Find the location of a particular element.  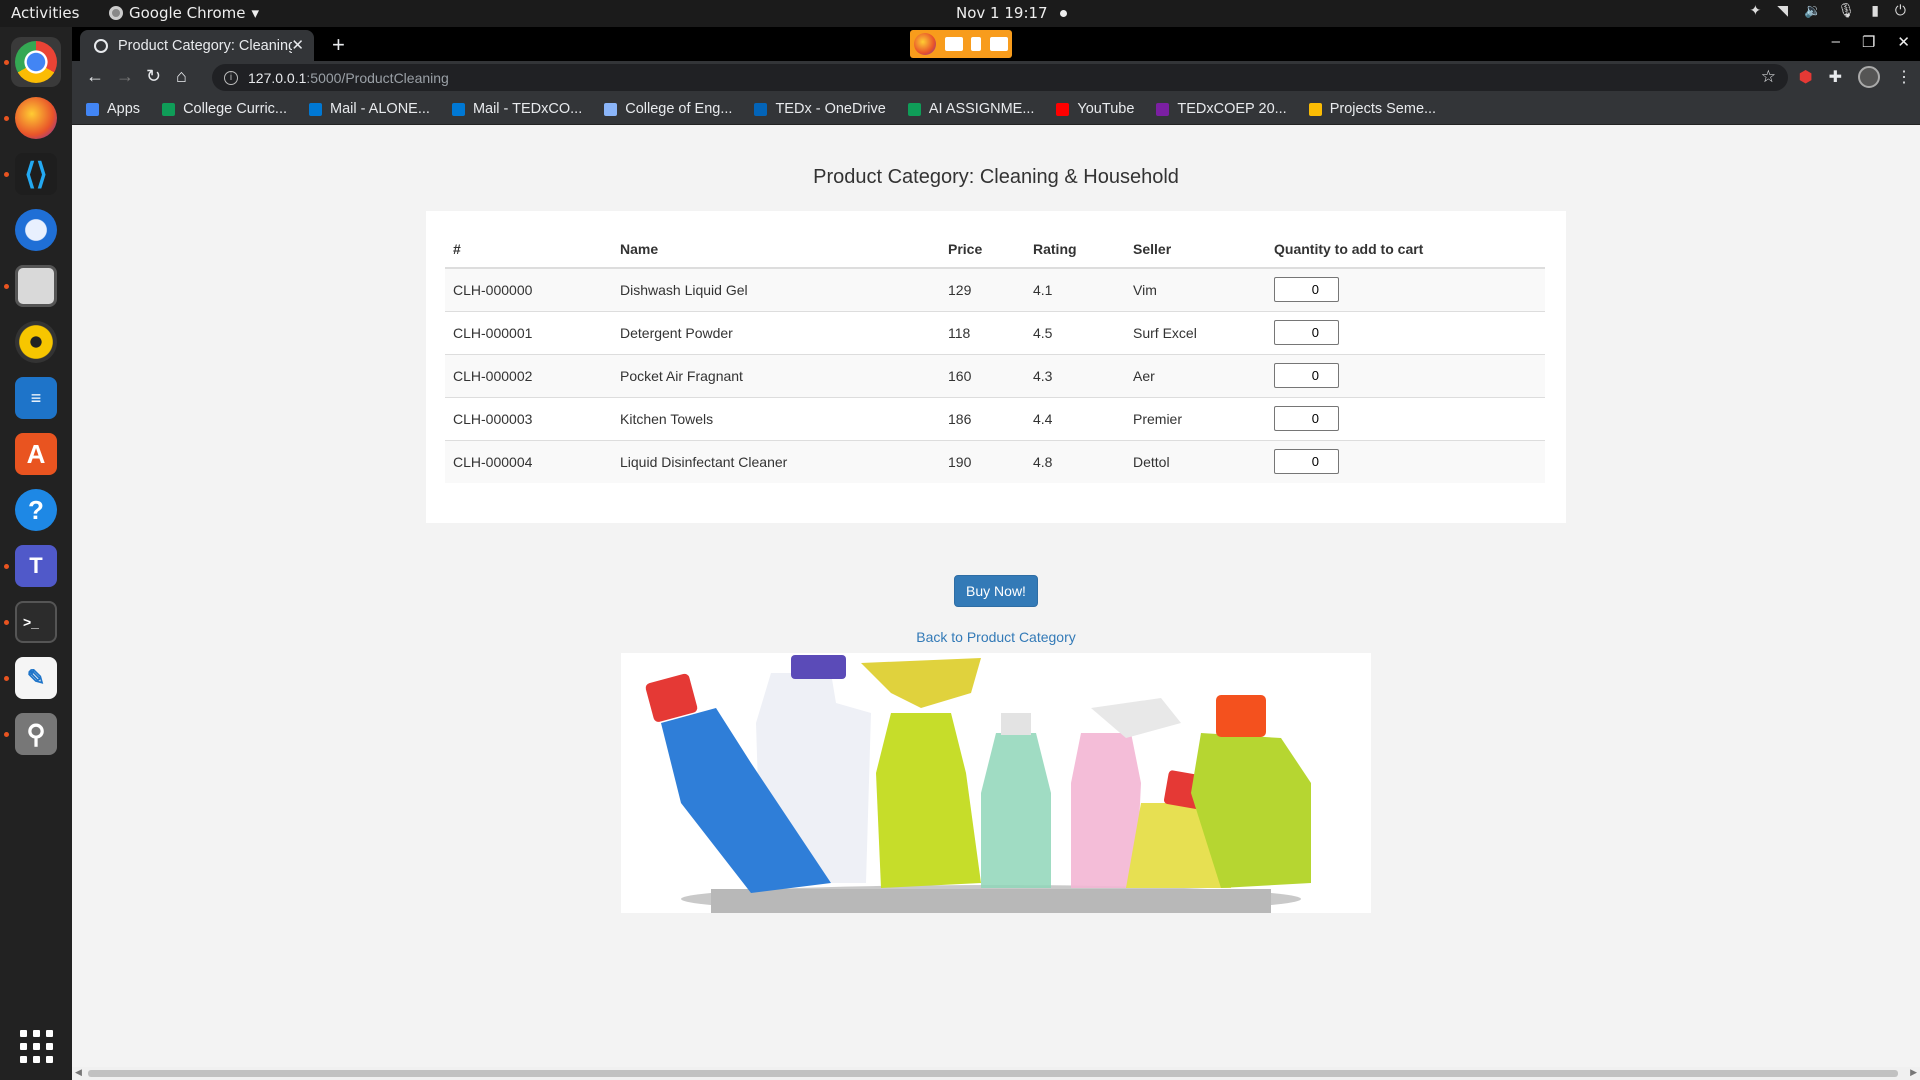

microphone-icon: 🎙 is located at coordinates (1846, 11).